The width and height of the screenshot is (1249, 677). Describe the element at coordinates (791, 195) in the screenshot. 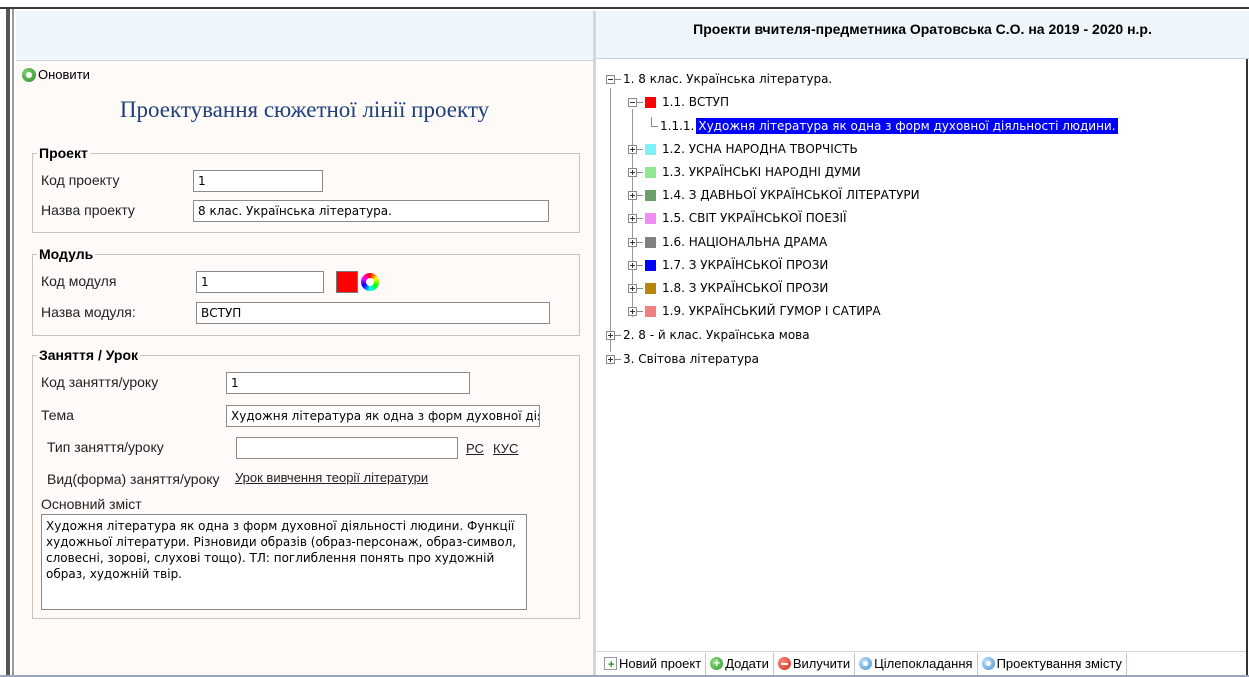

I see `tree-node-label: 1.4. З ДАВНЬОЇ УКРАЇНСЬКОЇ ЛІТЕРАТУРИ` at that location.